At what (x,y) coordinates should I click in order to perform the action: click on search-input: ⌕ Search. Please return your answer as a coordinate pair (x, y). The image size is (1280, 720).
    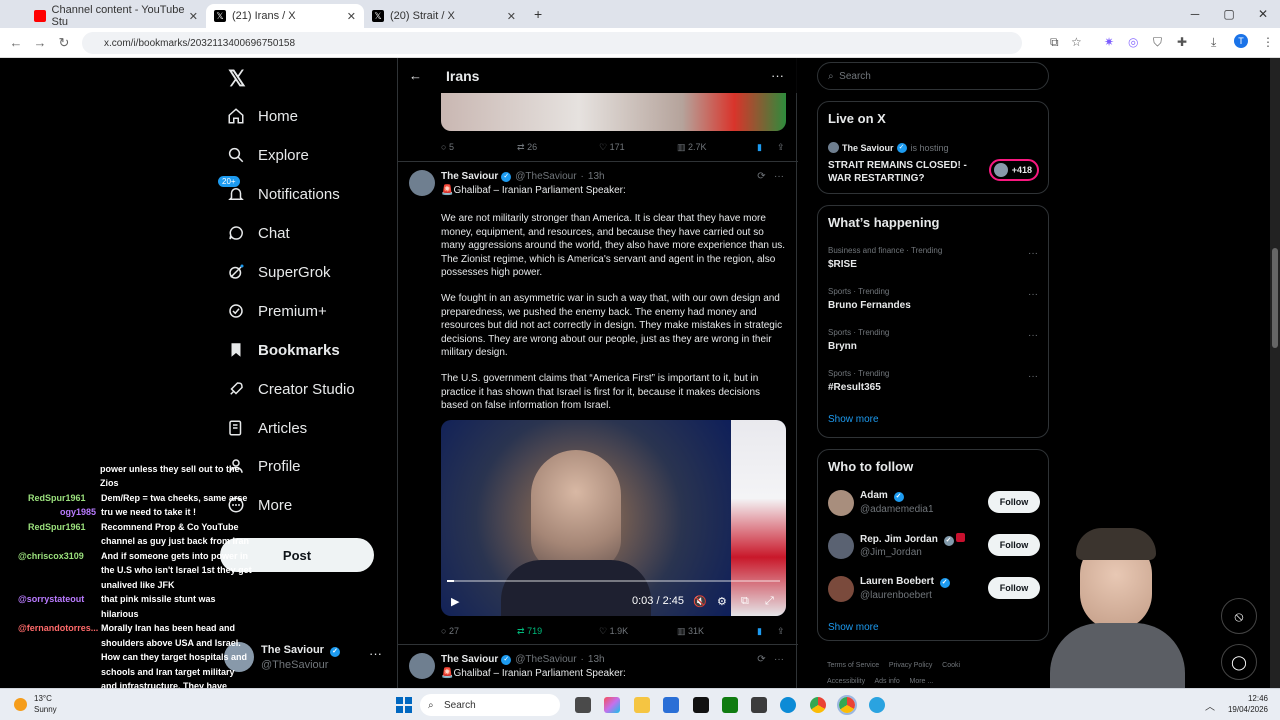
    Looking at the image, I should click on (933, 76).